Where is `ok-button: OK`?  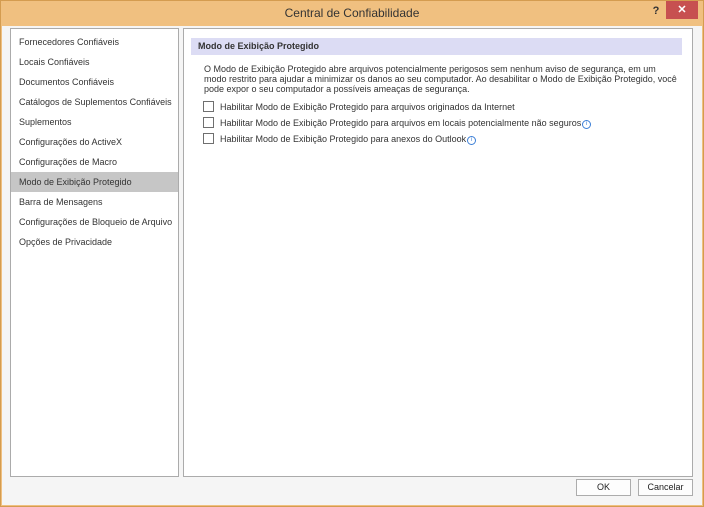
ok-button: OK is located at coordinates (603, 487).